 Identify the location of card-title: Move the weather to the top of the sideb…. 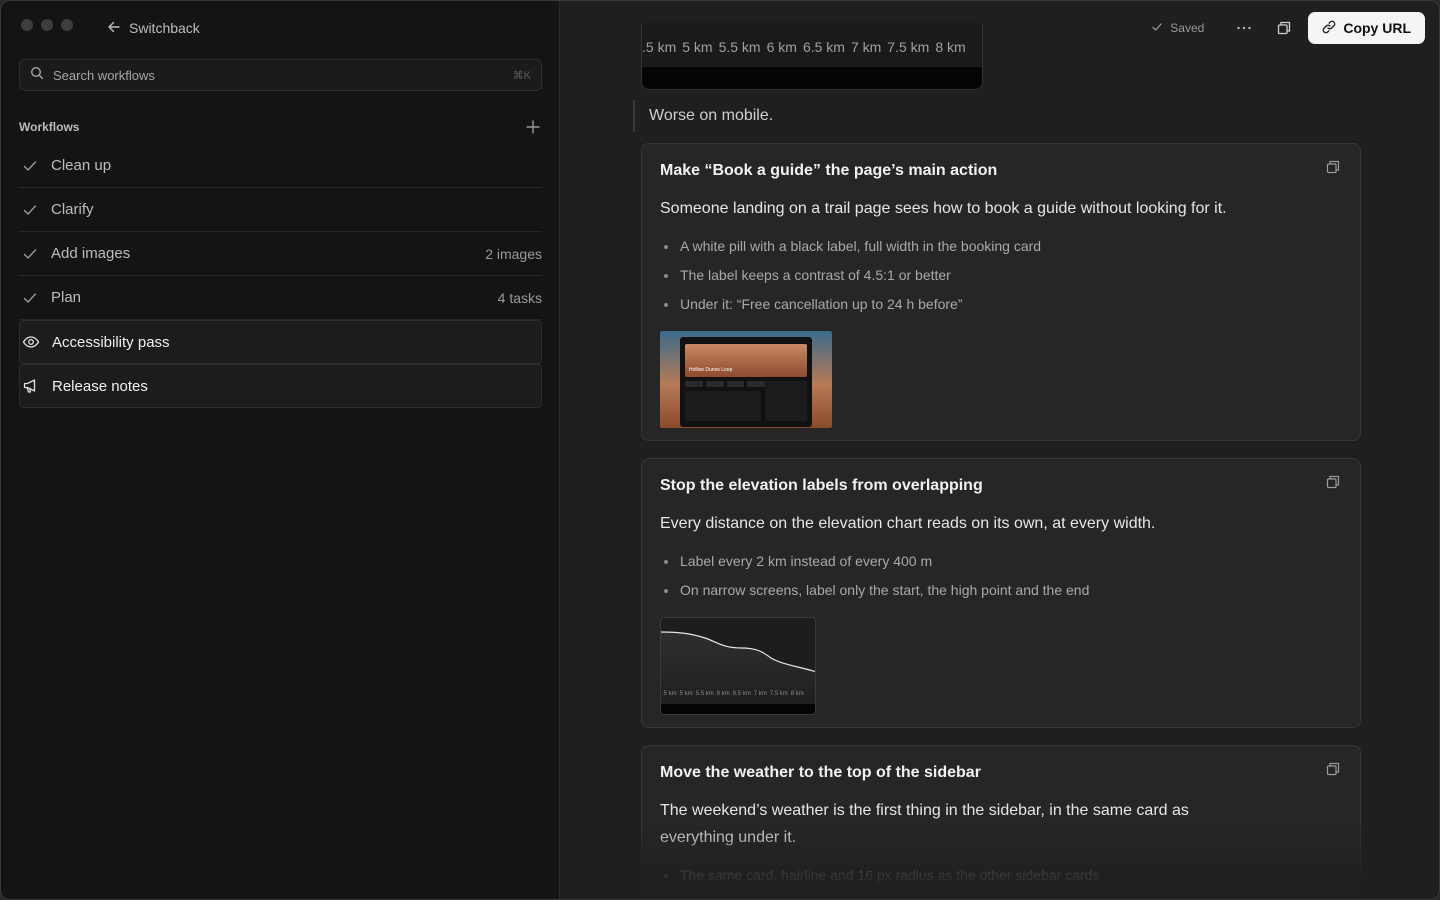
(820, 772).